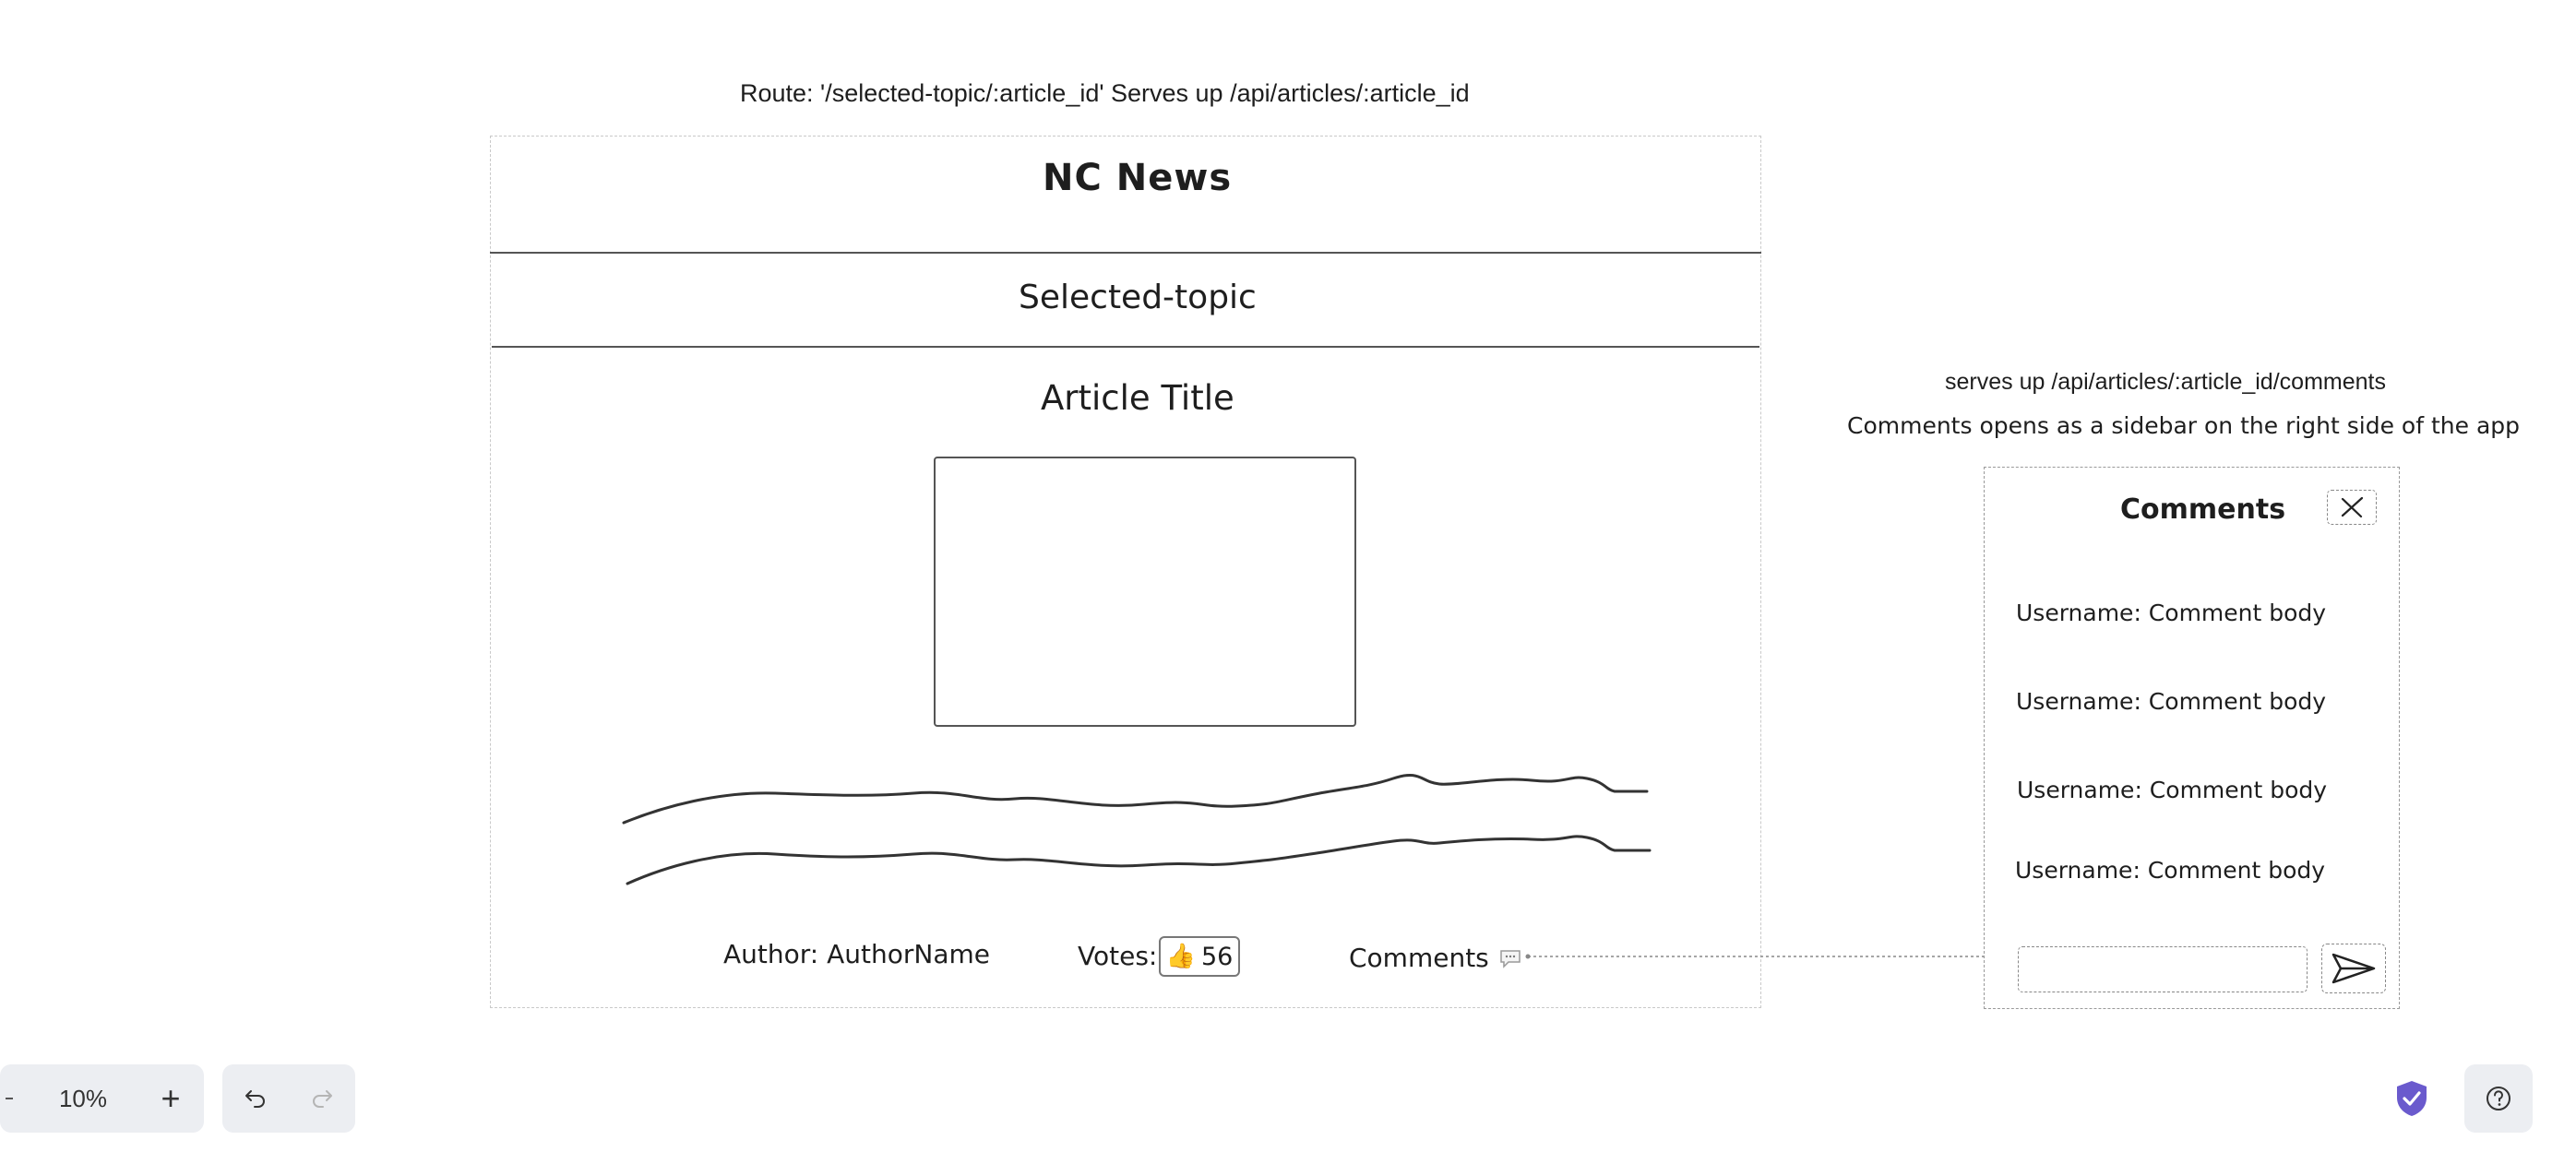  What do you see at coordinates (1126, 253) in the screenshot?
I see `header-divider` at bounding box center [1126, 253].